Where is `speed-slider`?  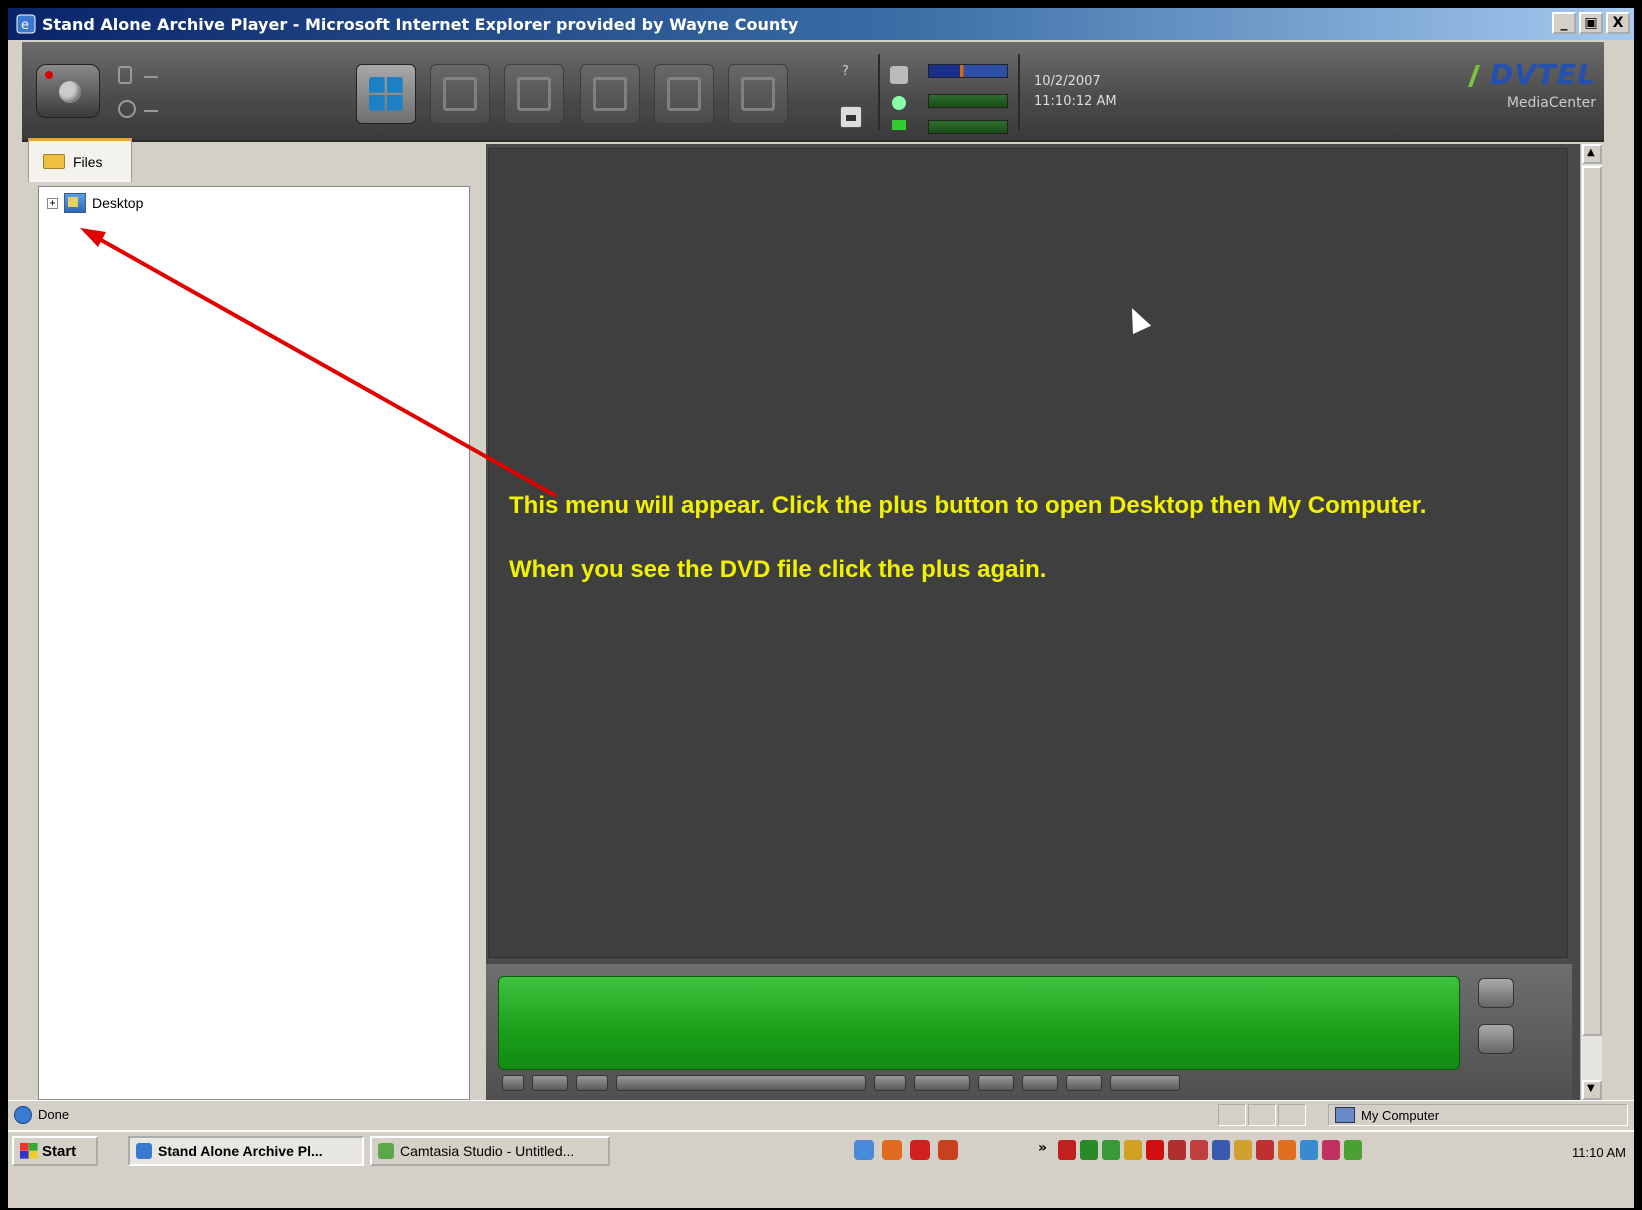
speed-slider is located at coordinates (741, 1083).